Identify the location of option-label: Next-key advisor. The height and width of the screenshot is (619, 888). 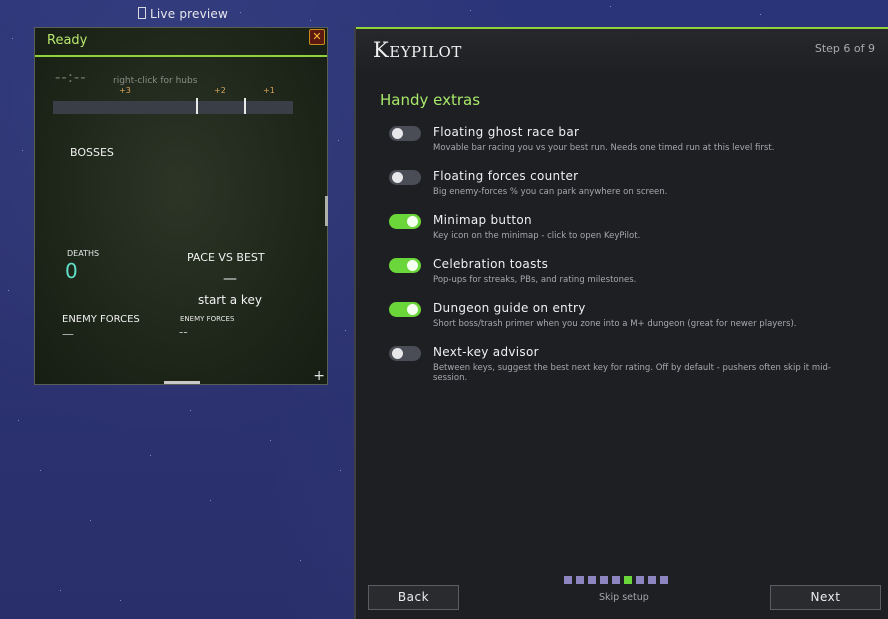
(486, 352).